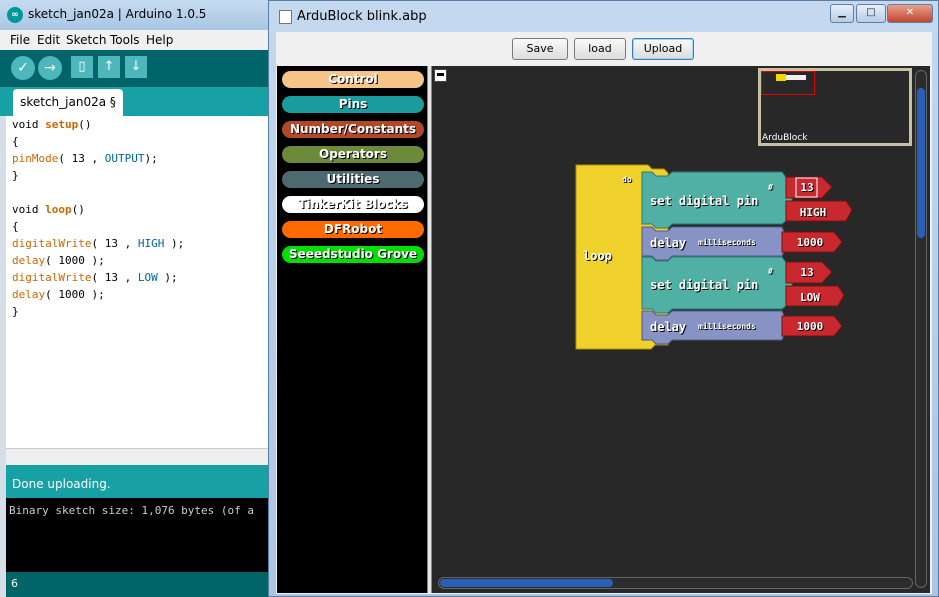 The image size is (939, 597). Describe the element at coordinates (813, 212) in the screenshot. I see `high-text: HIGH` at that location.